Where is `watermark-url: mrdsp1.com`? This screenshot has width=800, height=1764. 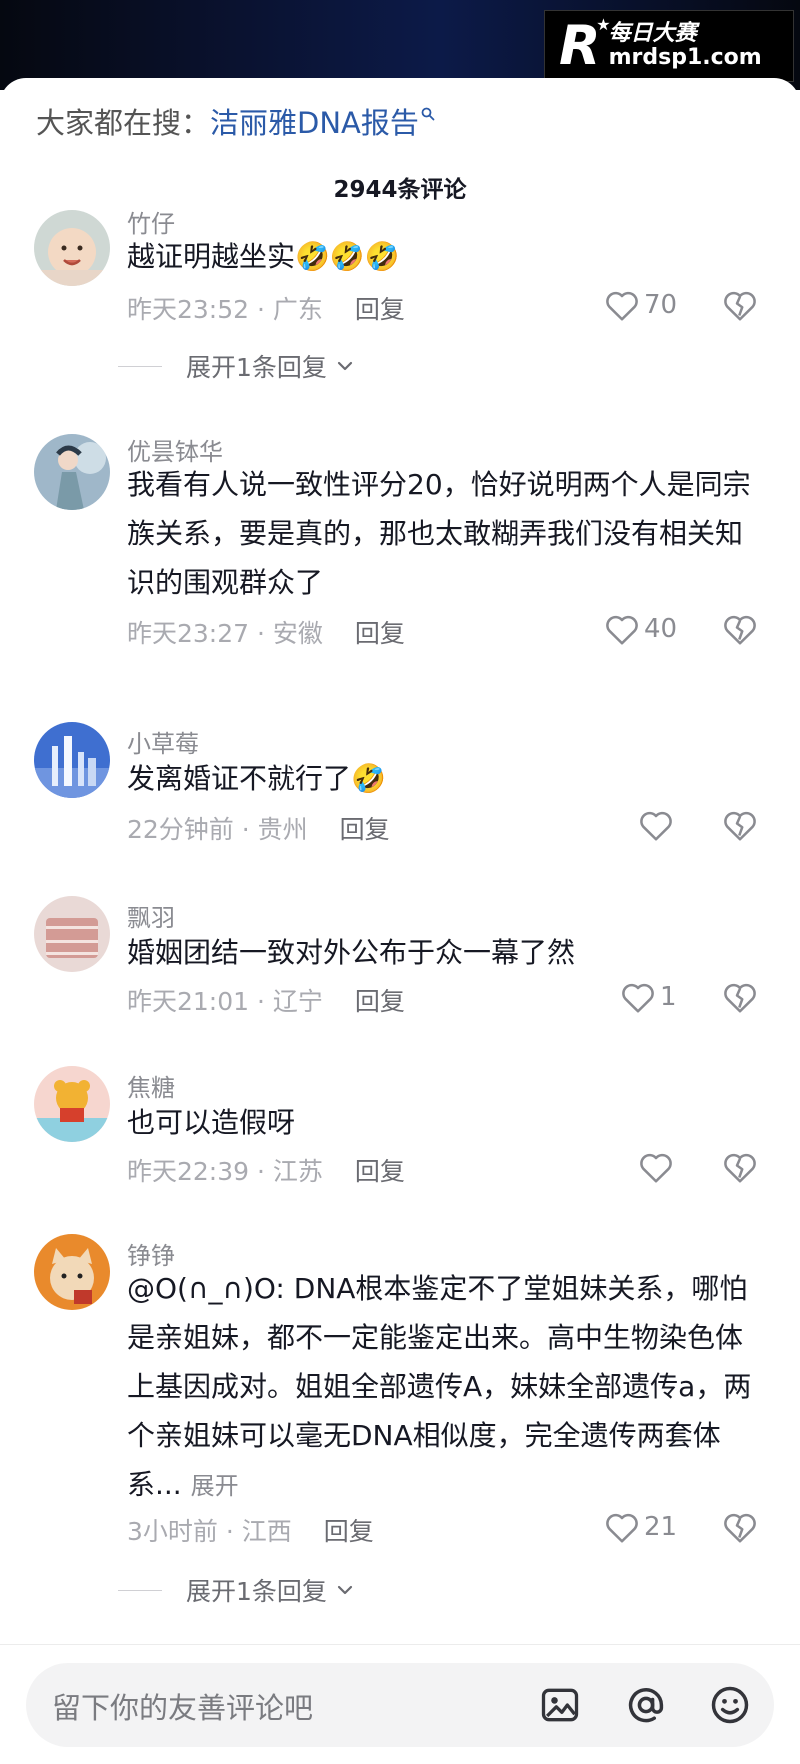 watermark-url: mrdsp1.com is located at coordinates (685, 57).